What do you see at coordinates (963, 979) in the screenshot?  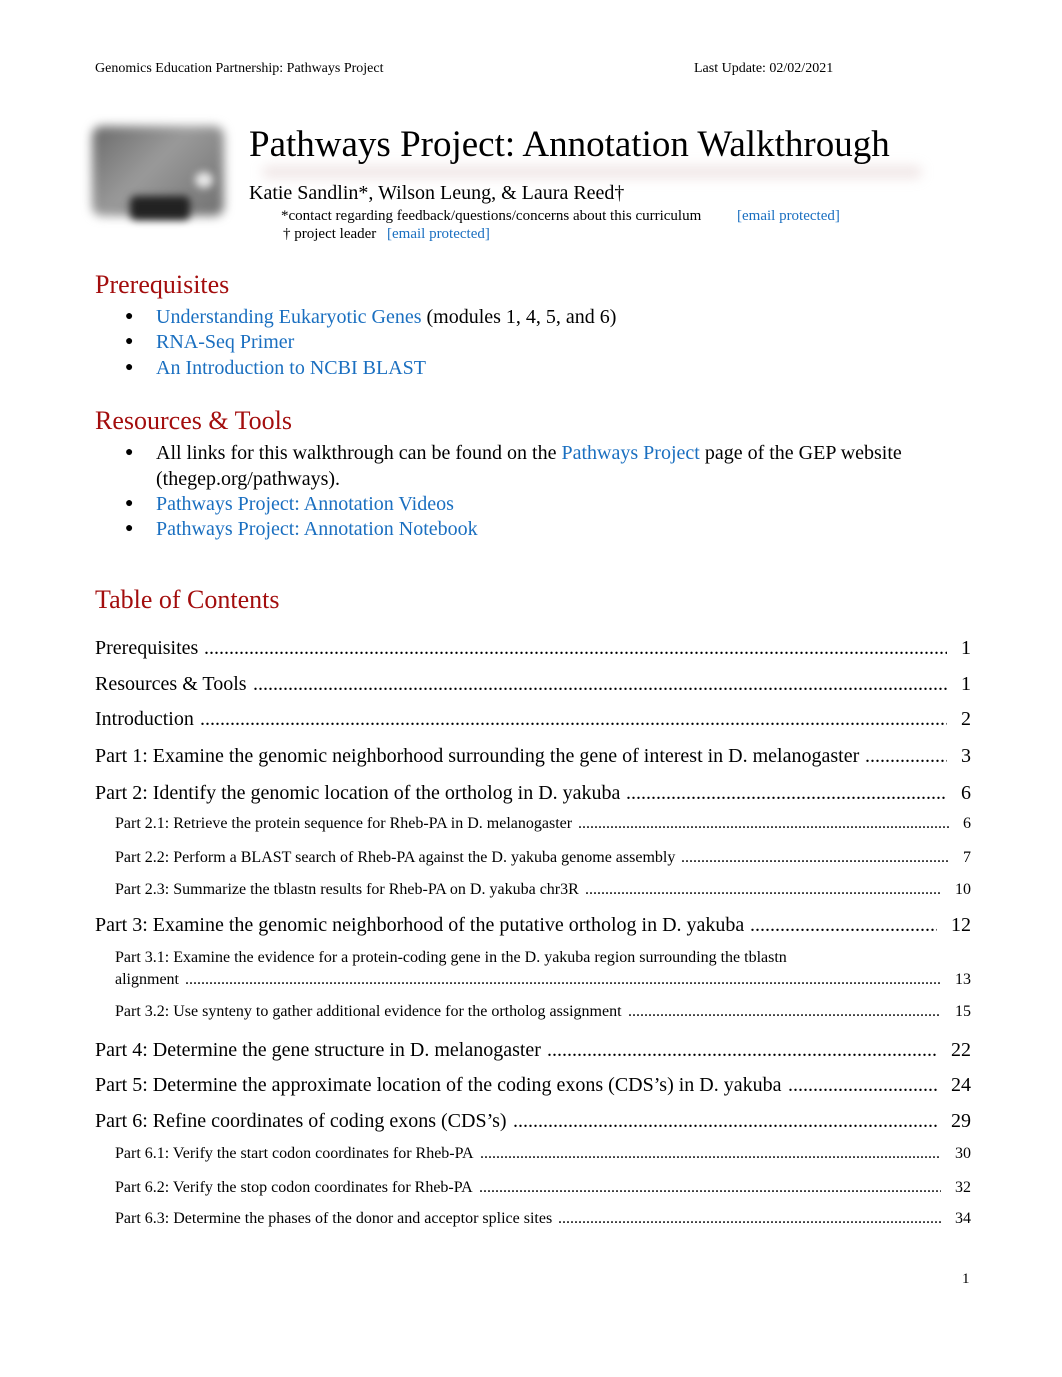 I see `toc-entry-page: 13` at bounding box center [963, 979].